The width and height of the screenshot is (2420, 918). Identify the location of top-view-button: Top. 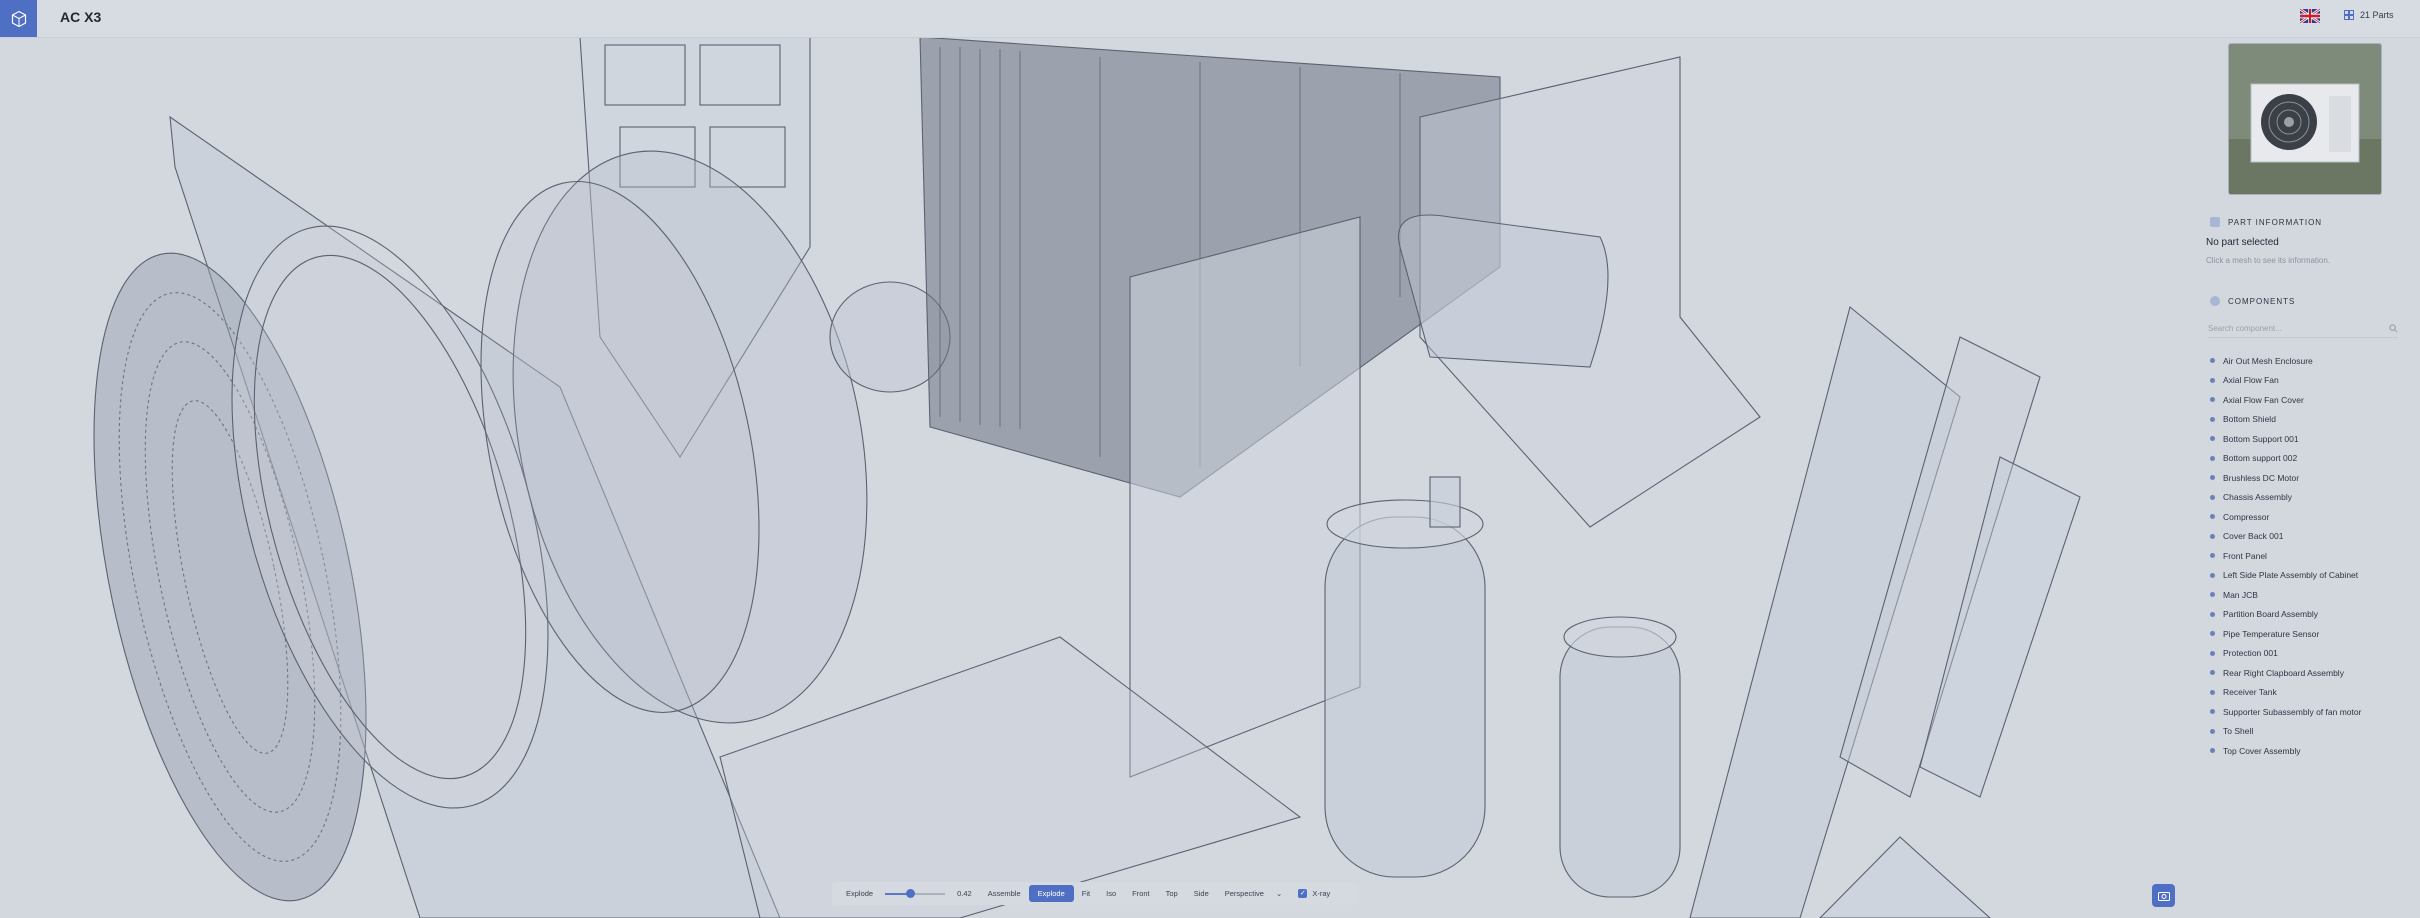
(1172, 893).